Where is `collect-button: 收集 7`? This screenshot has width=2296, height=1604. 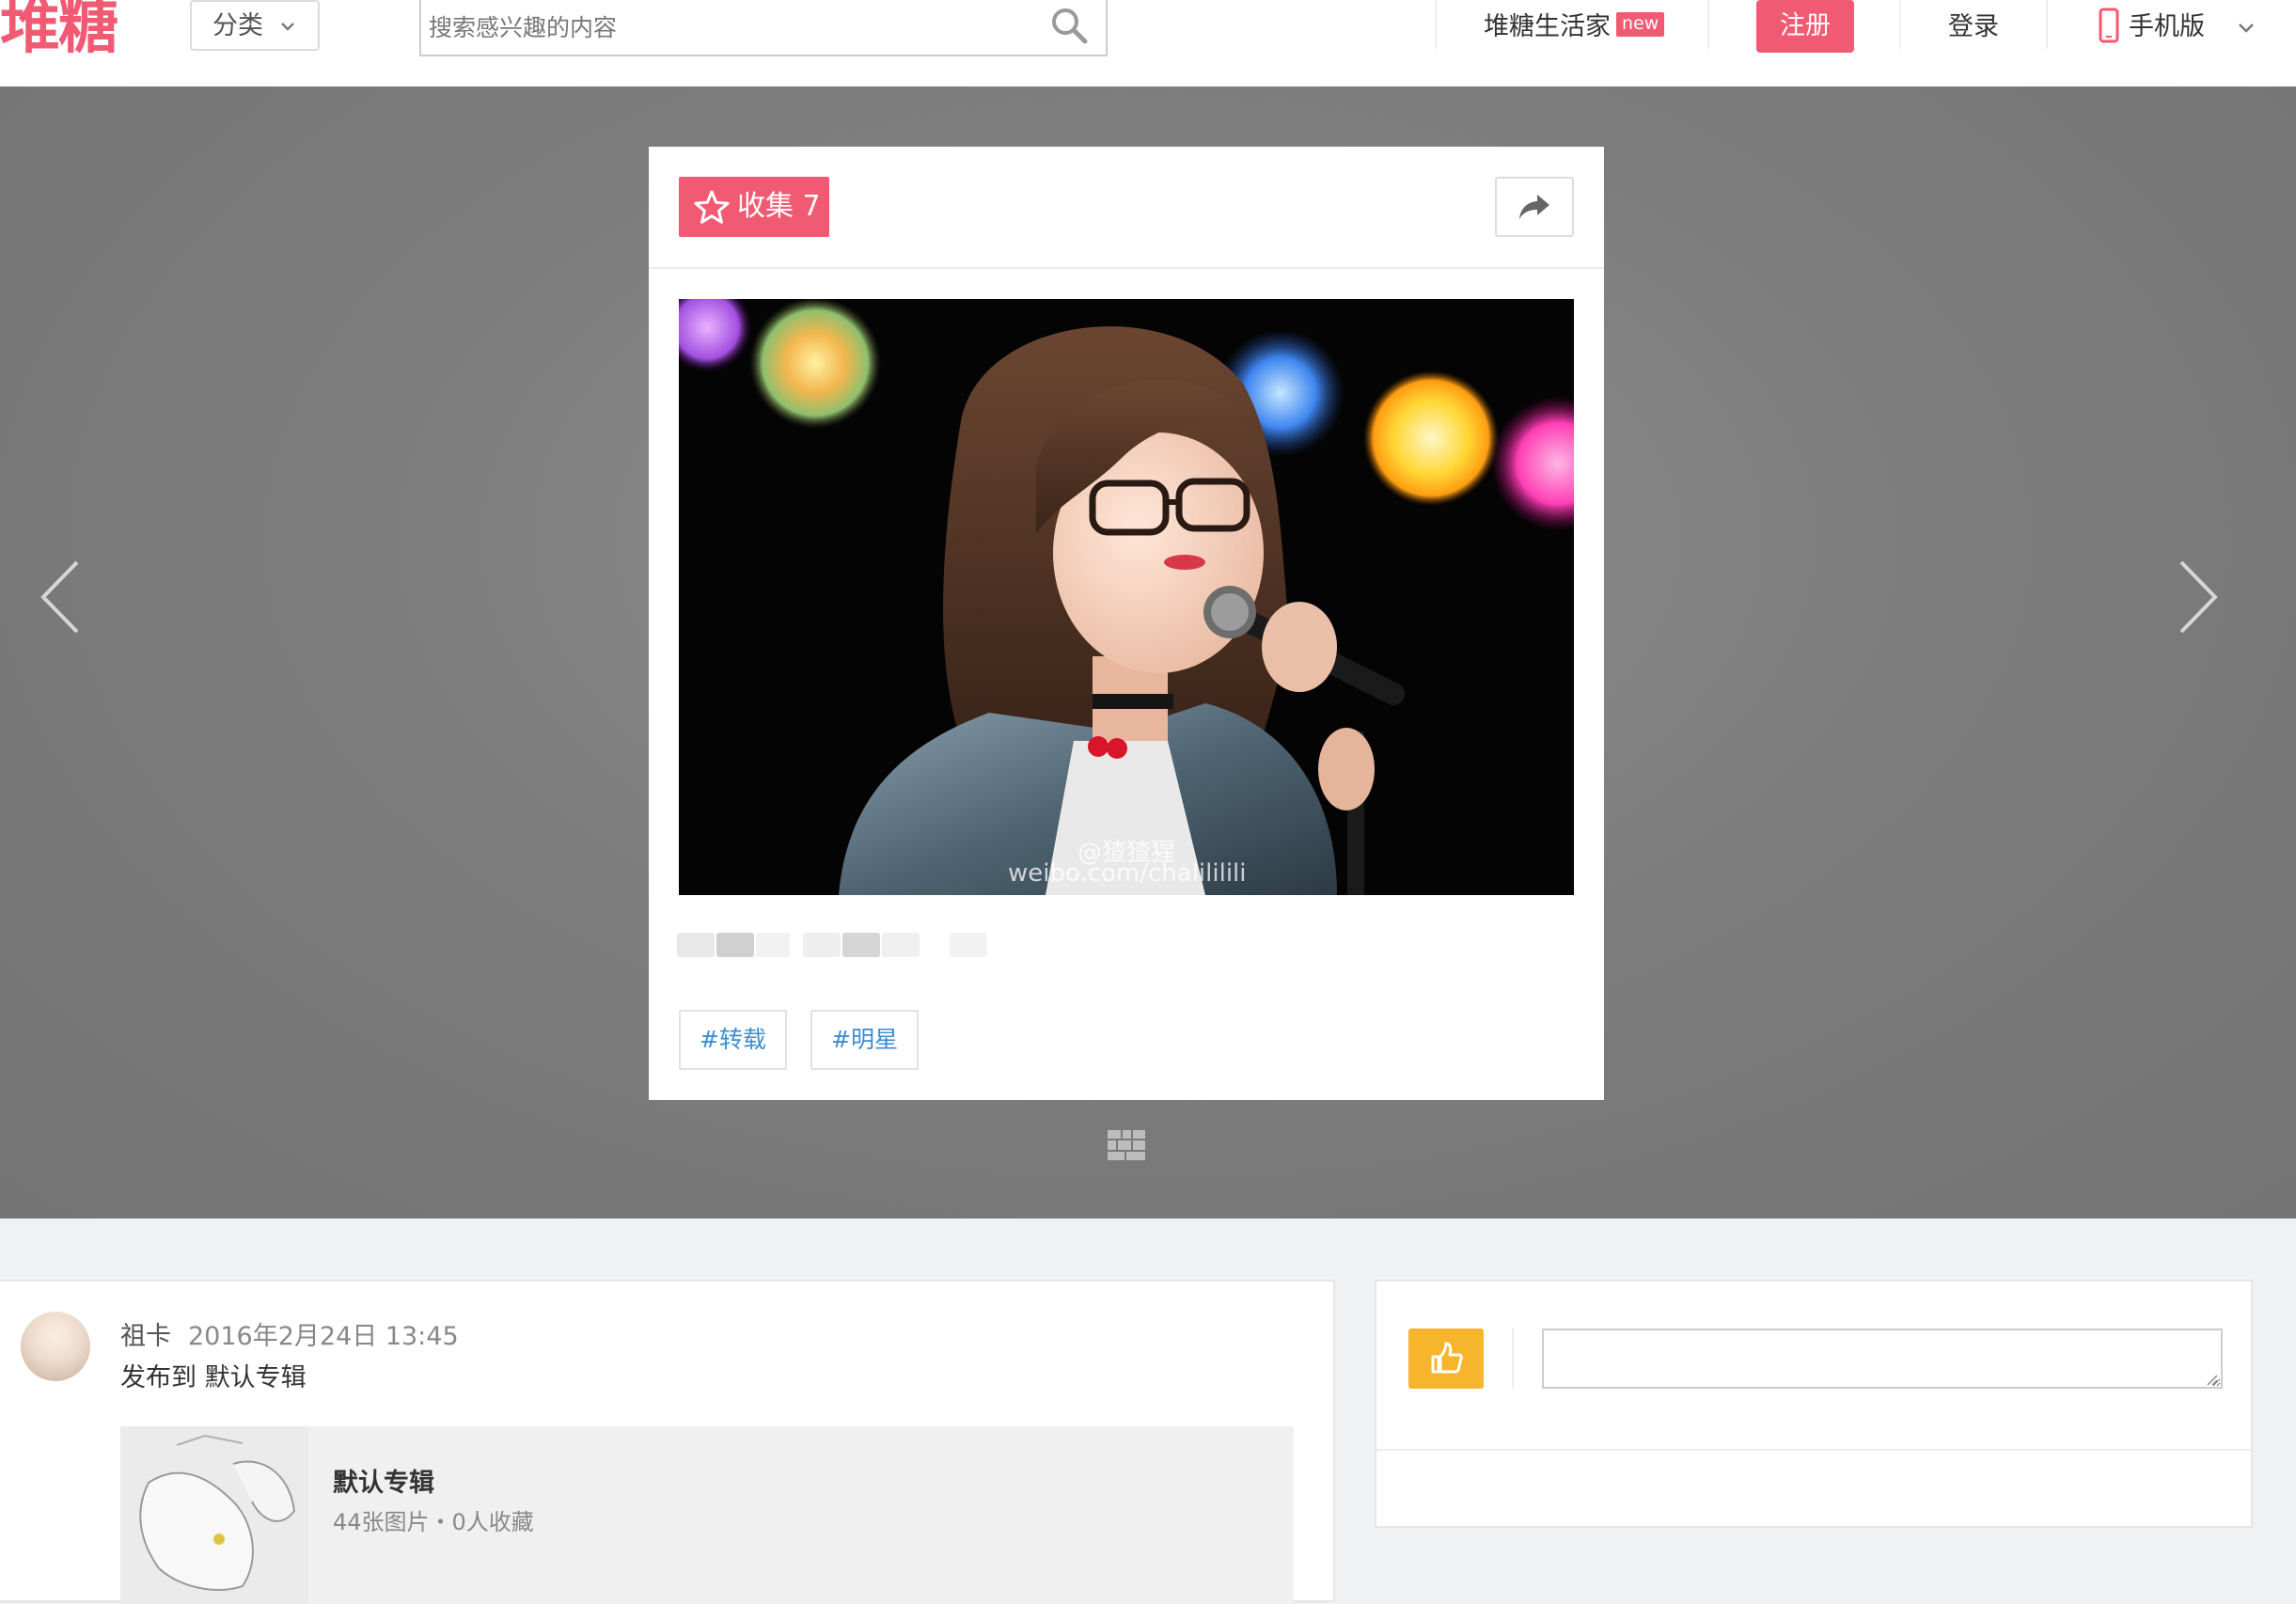 collect-button: 收集 7 is located at coordinates (754, 207).